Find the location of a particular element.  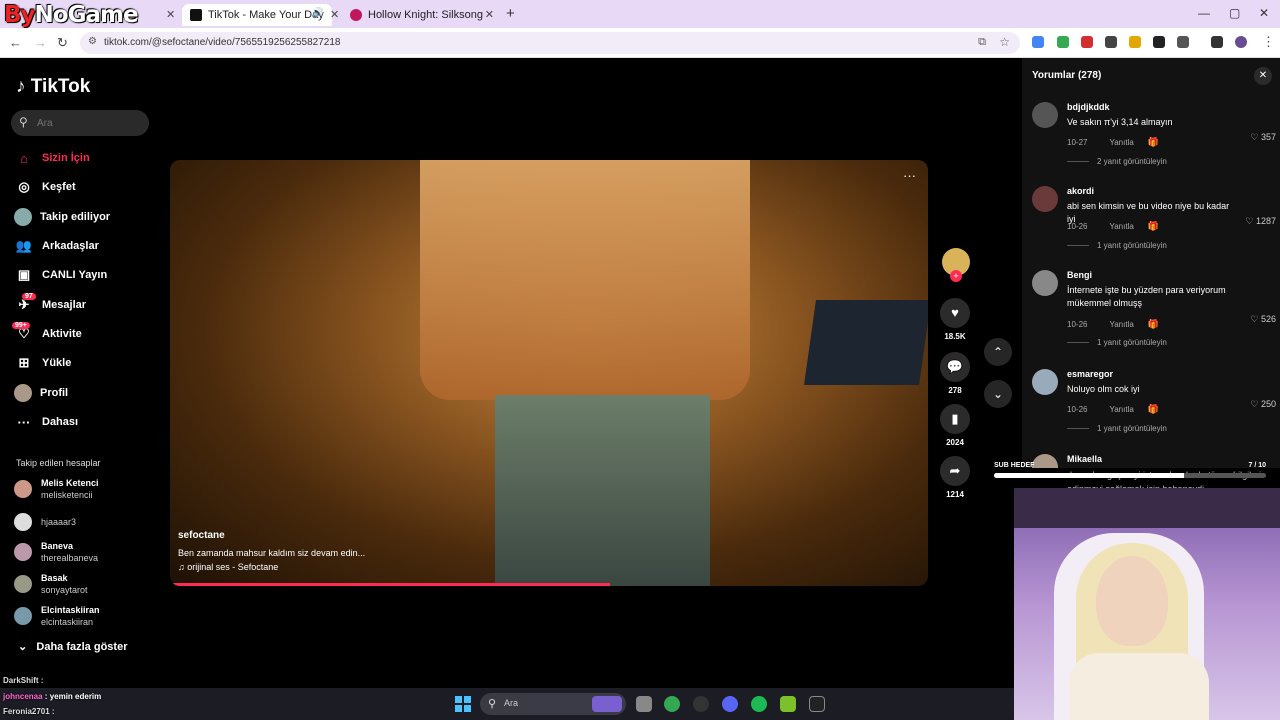

search-box: ⚲ is located at coordinates (80, 123).